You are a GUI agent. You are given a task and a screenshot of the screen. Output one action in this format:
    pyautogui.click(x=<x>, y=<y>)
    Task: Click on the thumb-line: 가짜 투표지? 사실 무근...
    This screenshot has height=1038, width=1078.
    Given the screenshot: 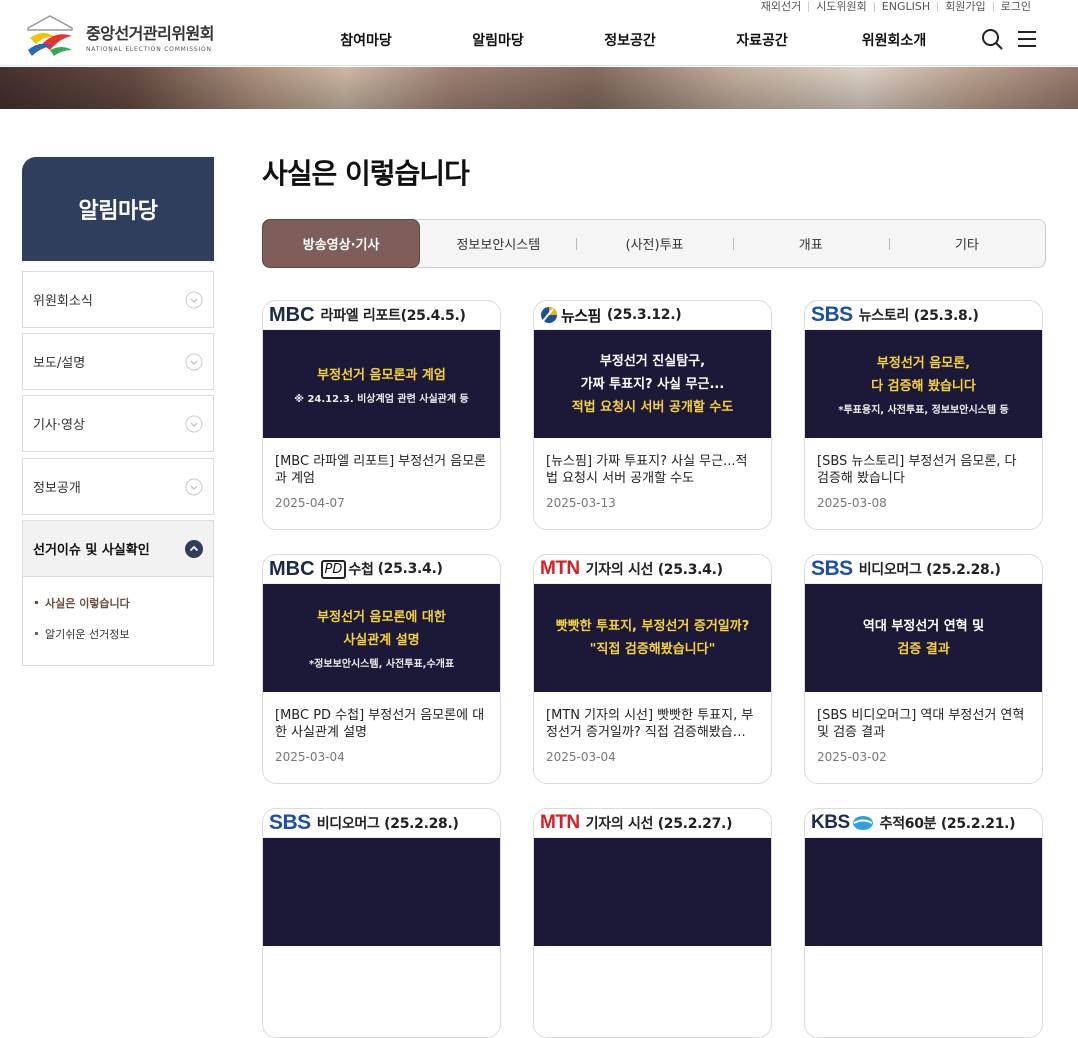 What is the action you would take?
    pyautogui.click(x=652, y=384)
    